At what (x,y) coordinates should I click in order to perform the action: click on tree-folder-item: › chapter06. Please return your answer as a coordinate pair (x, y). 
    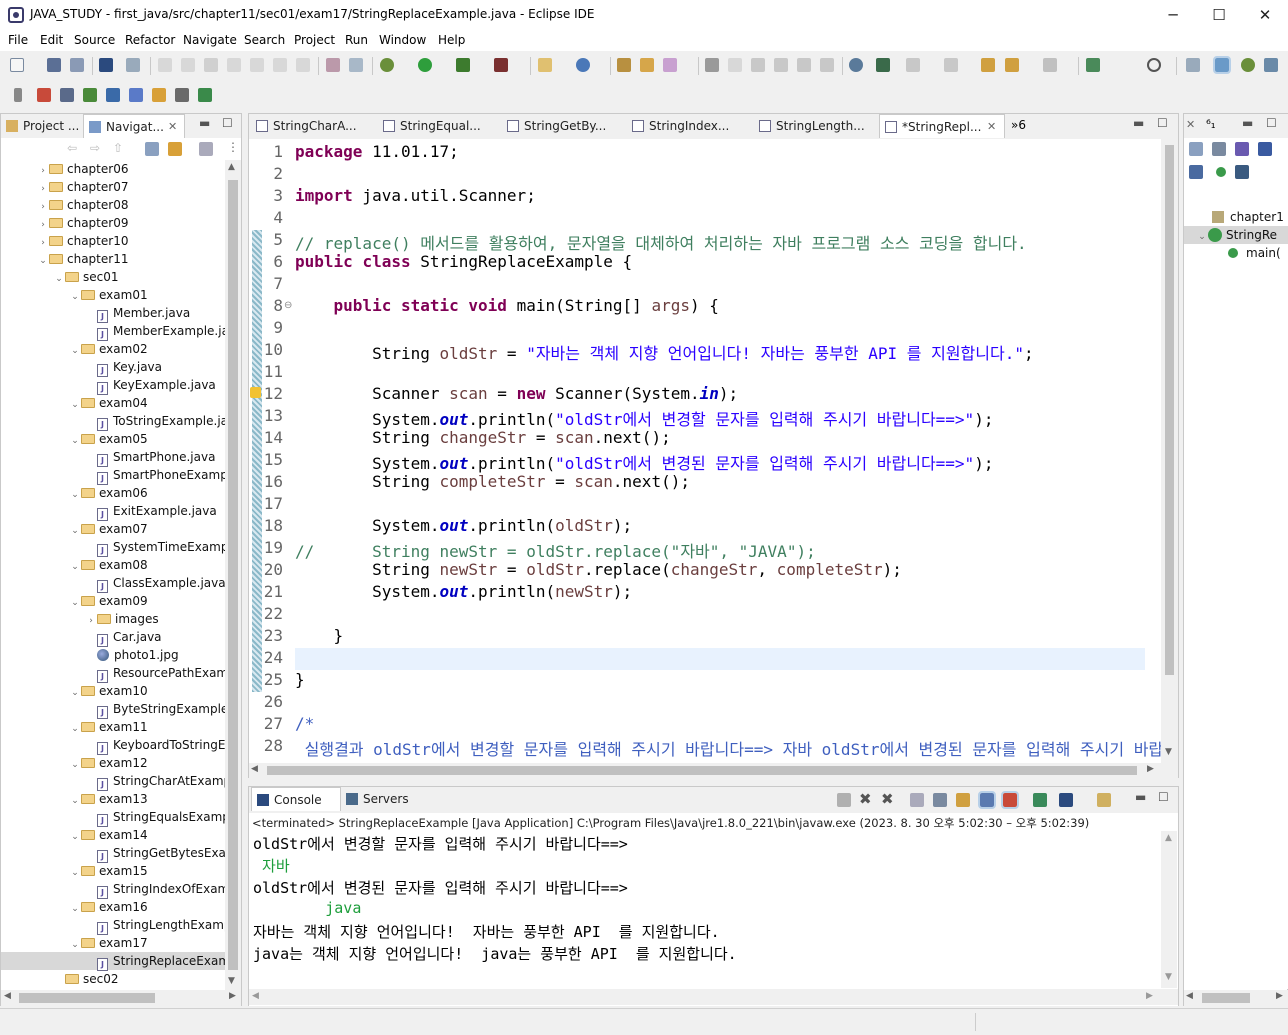
    Looking at the image, I should click on (113, 169).